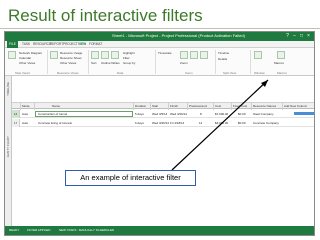  Describe the element at coordinates (198, 106) in the screenshot. I see `header-predecessors: Predecessors` at that location.